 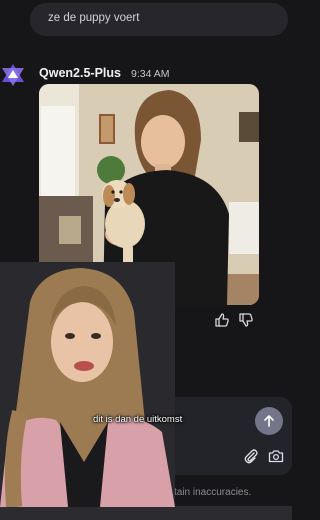 I want to click on message-timestamp: 9:34 AM, so click(x=150, y=74).